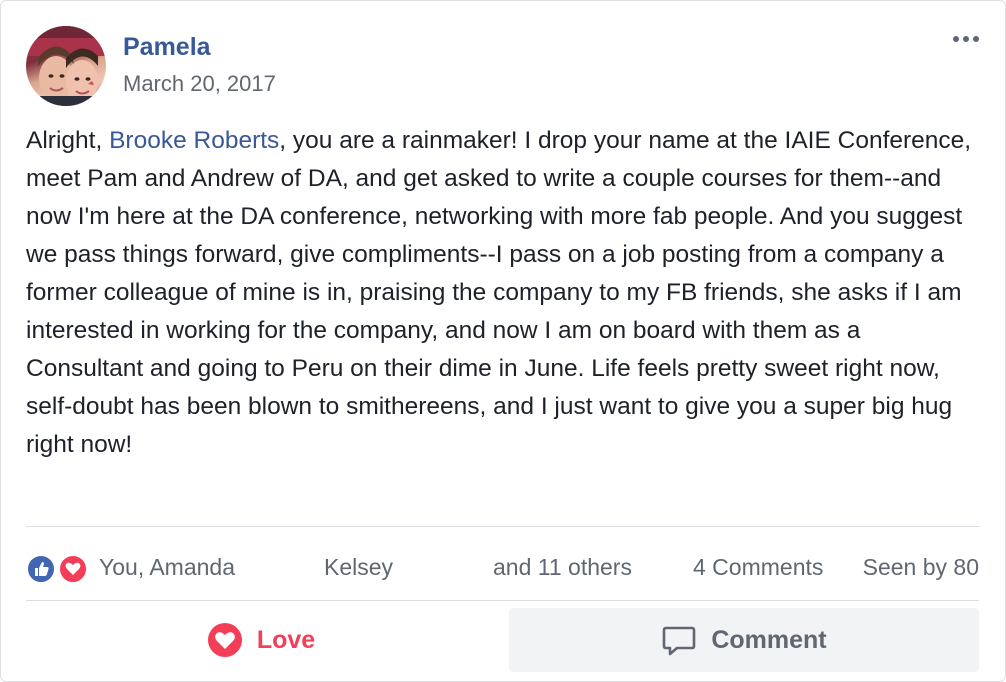 The width and height of the screenshot is (1006, 682). I want to click on comment-button: Comment, so click(744, 640).